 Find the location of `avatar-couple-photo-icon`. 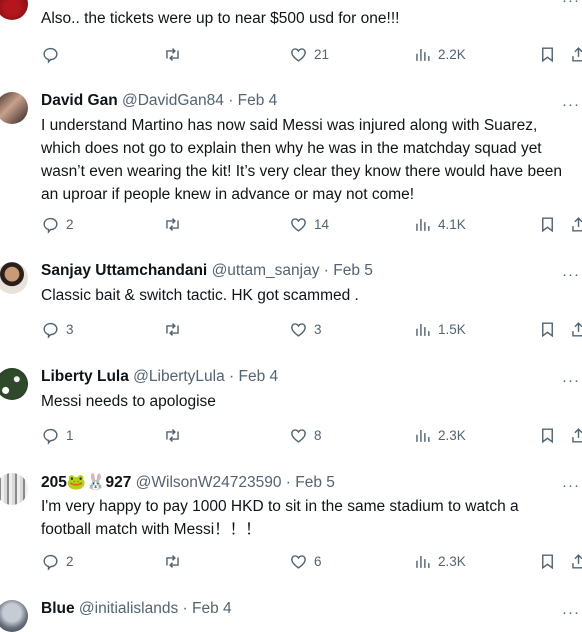

avatar-couple-photo-icon is located at coordinates (14, 108).